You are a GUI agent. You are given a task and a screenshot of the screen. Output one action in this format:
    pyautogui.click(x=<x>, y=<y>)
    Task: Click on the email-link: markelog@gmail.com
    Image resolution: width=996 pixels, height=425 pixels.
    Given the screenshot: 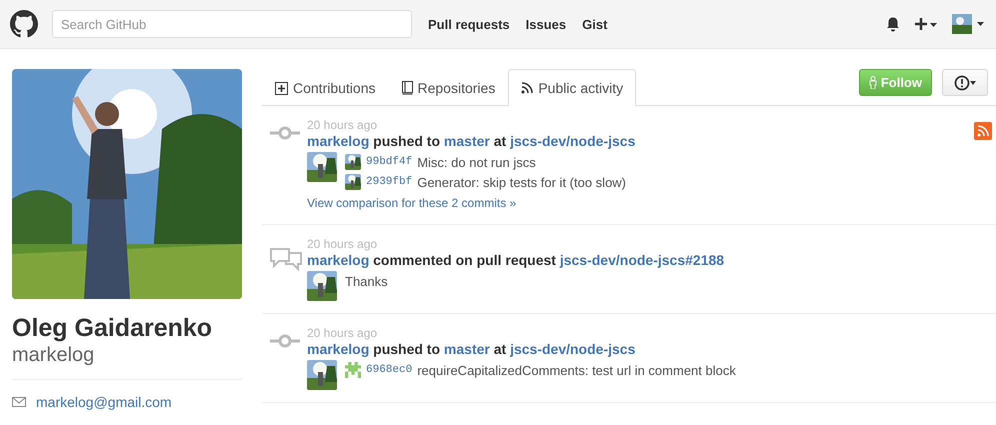 What is the action you would take?
    pyautogui.click(x=104, y=402)
    